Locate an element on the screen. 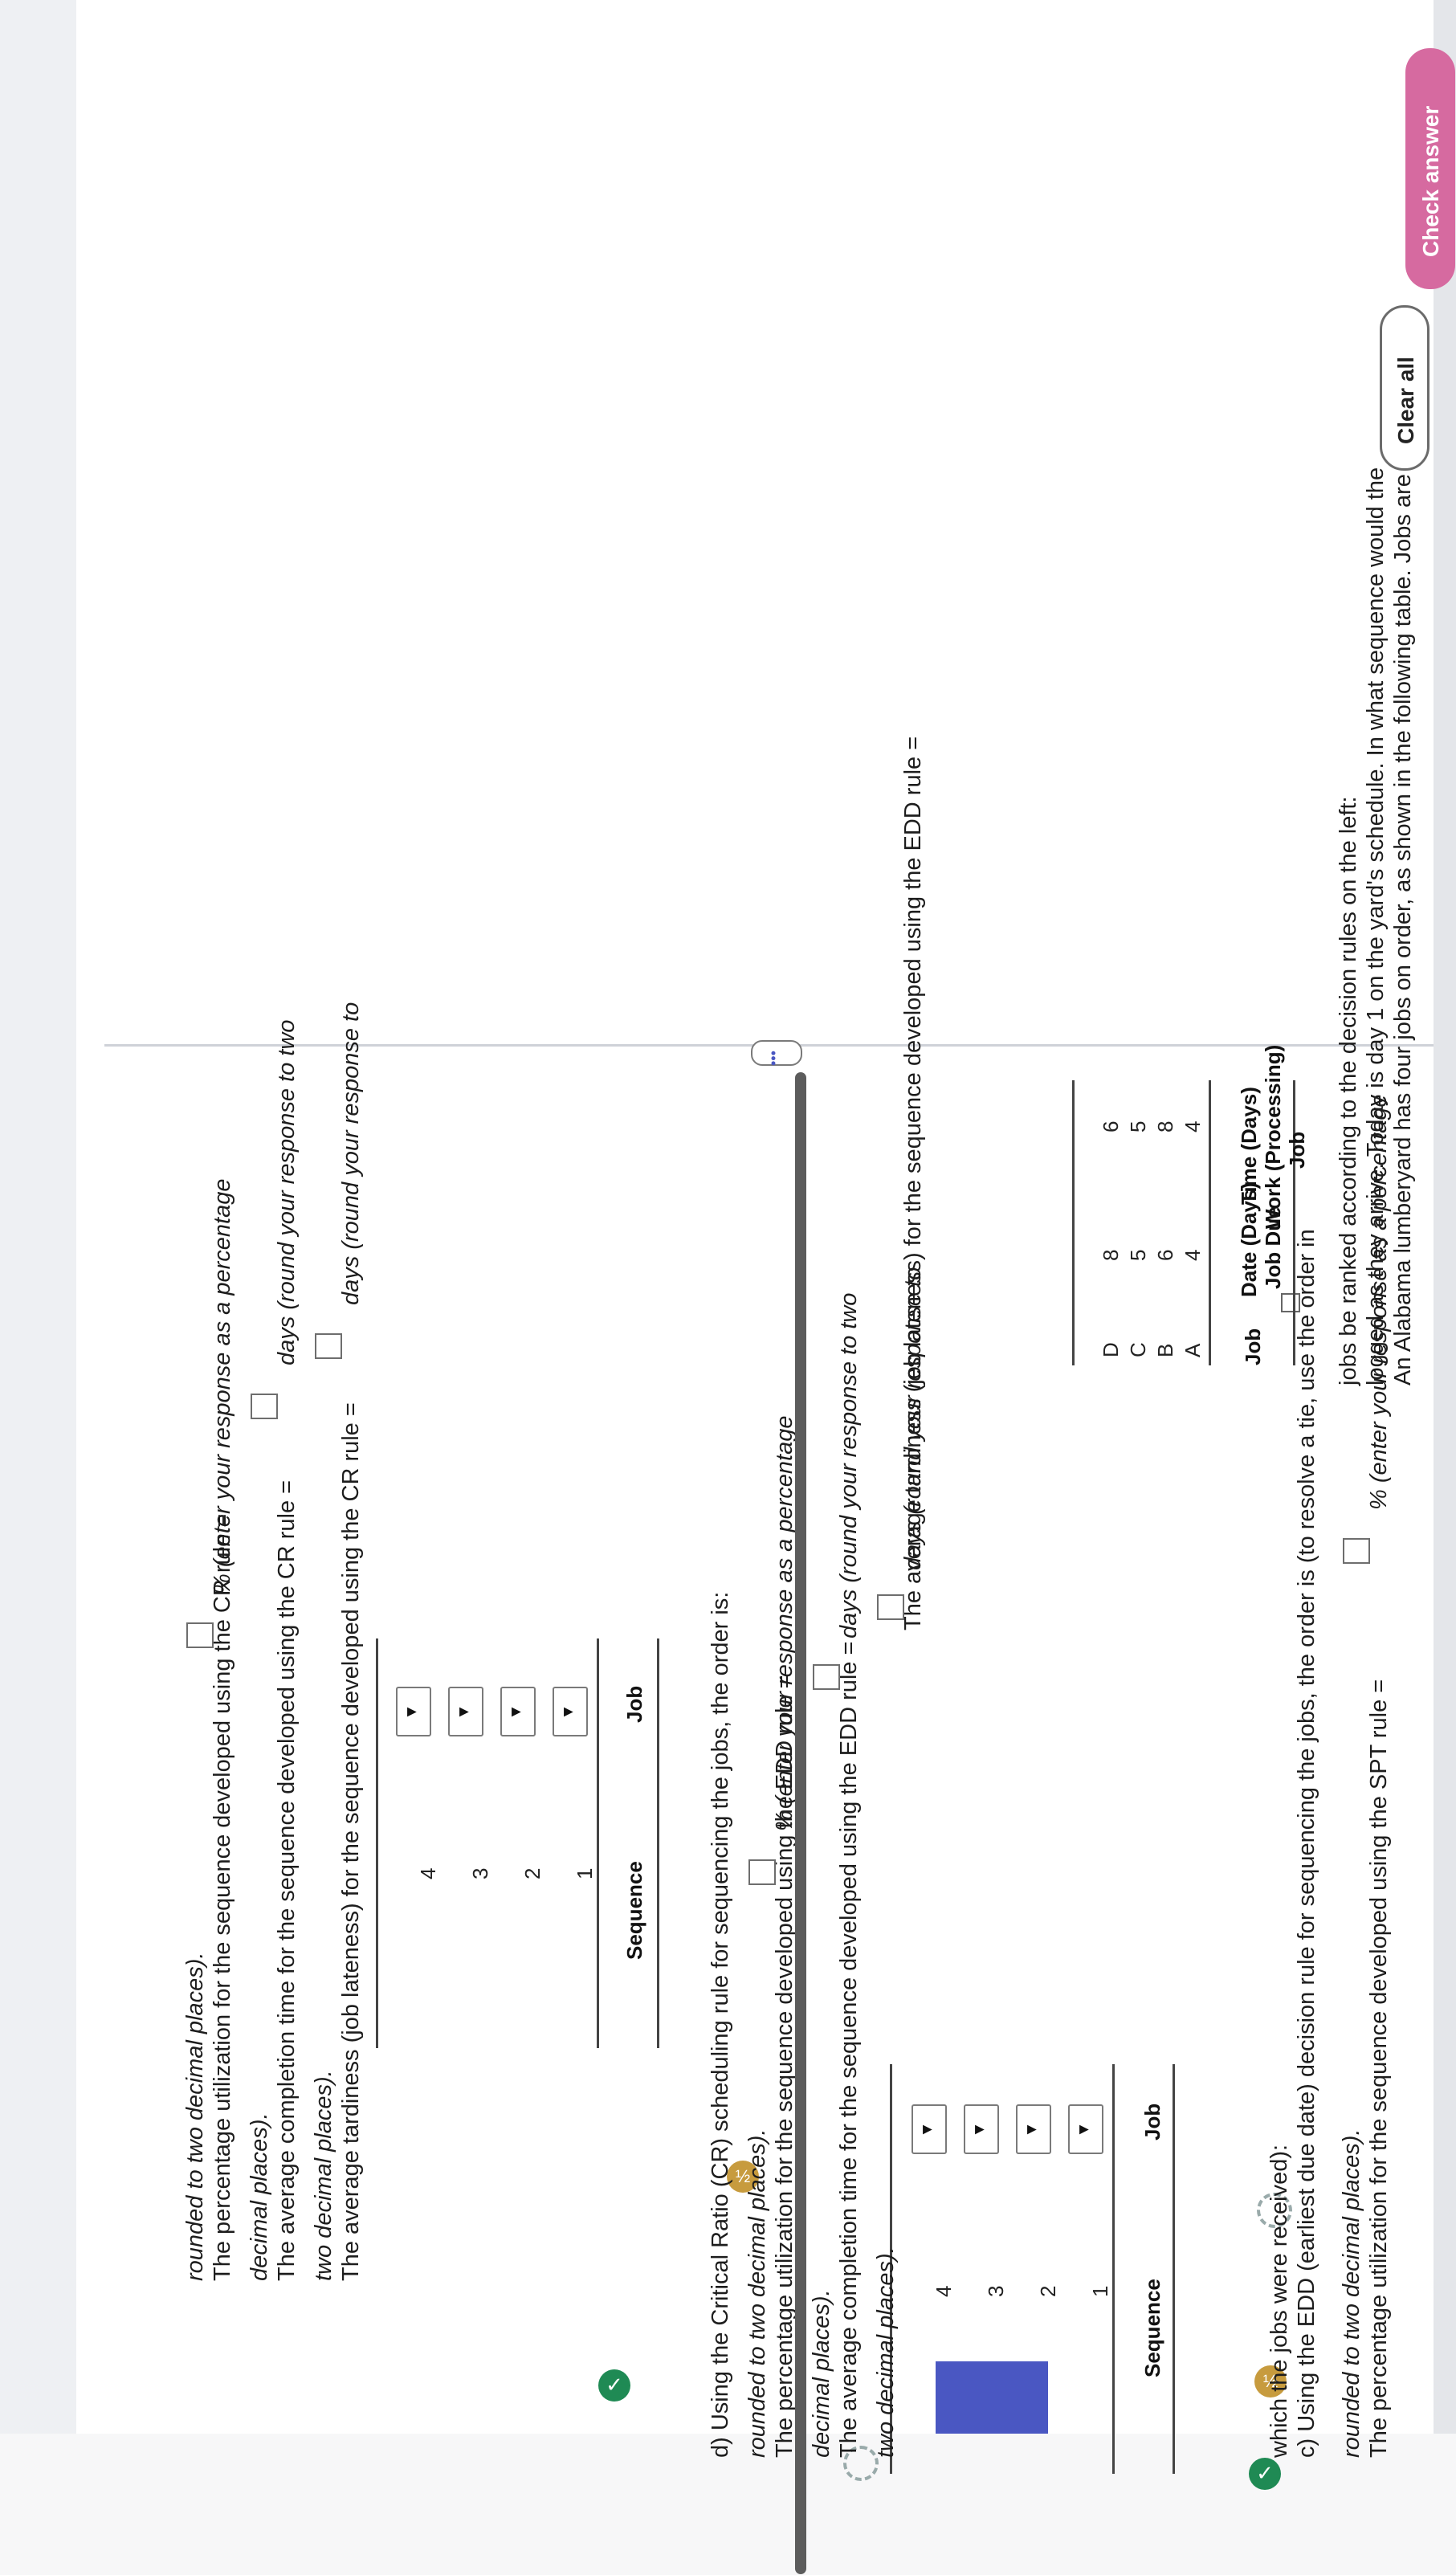  spt-pct-answer-box is located at coordinates (1356, 1551).